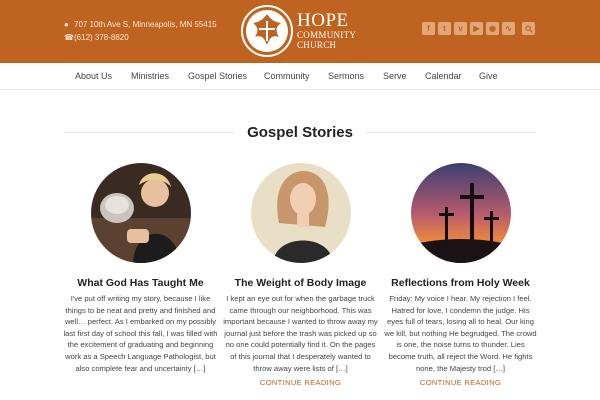 This screenshot has height=400, width=600. What do you see at coordinates (460, 283) in the screenshot?
I see `post-title: Reflections from Holy Week` at bounding box center [460, 283].